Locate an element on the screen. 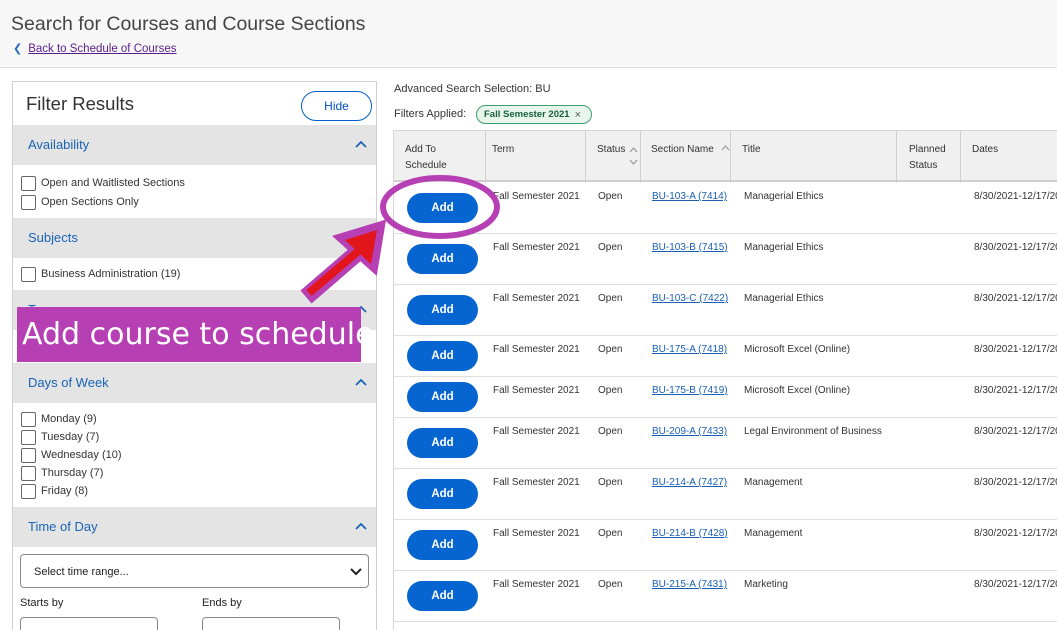 This screenshot has width=1057, height=630. title-cell: Marketing is located at coordinates (766, 584).